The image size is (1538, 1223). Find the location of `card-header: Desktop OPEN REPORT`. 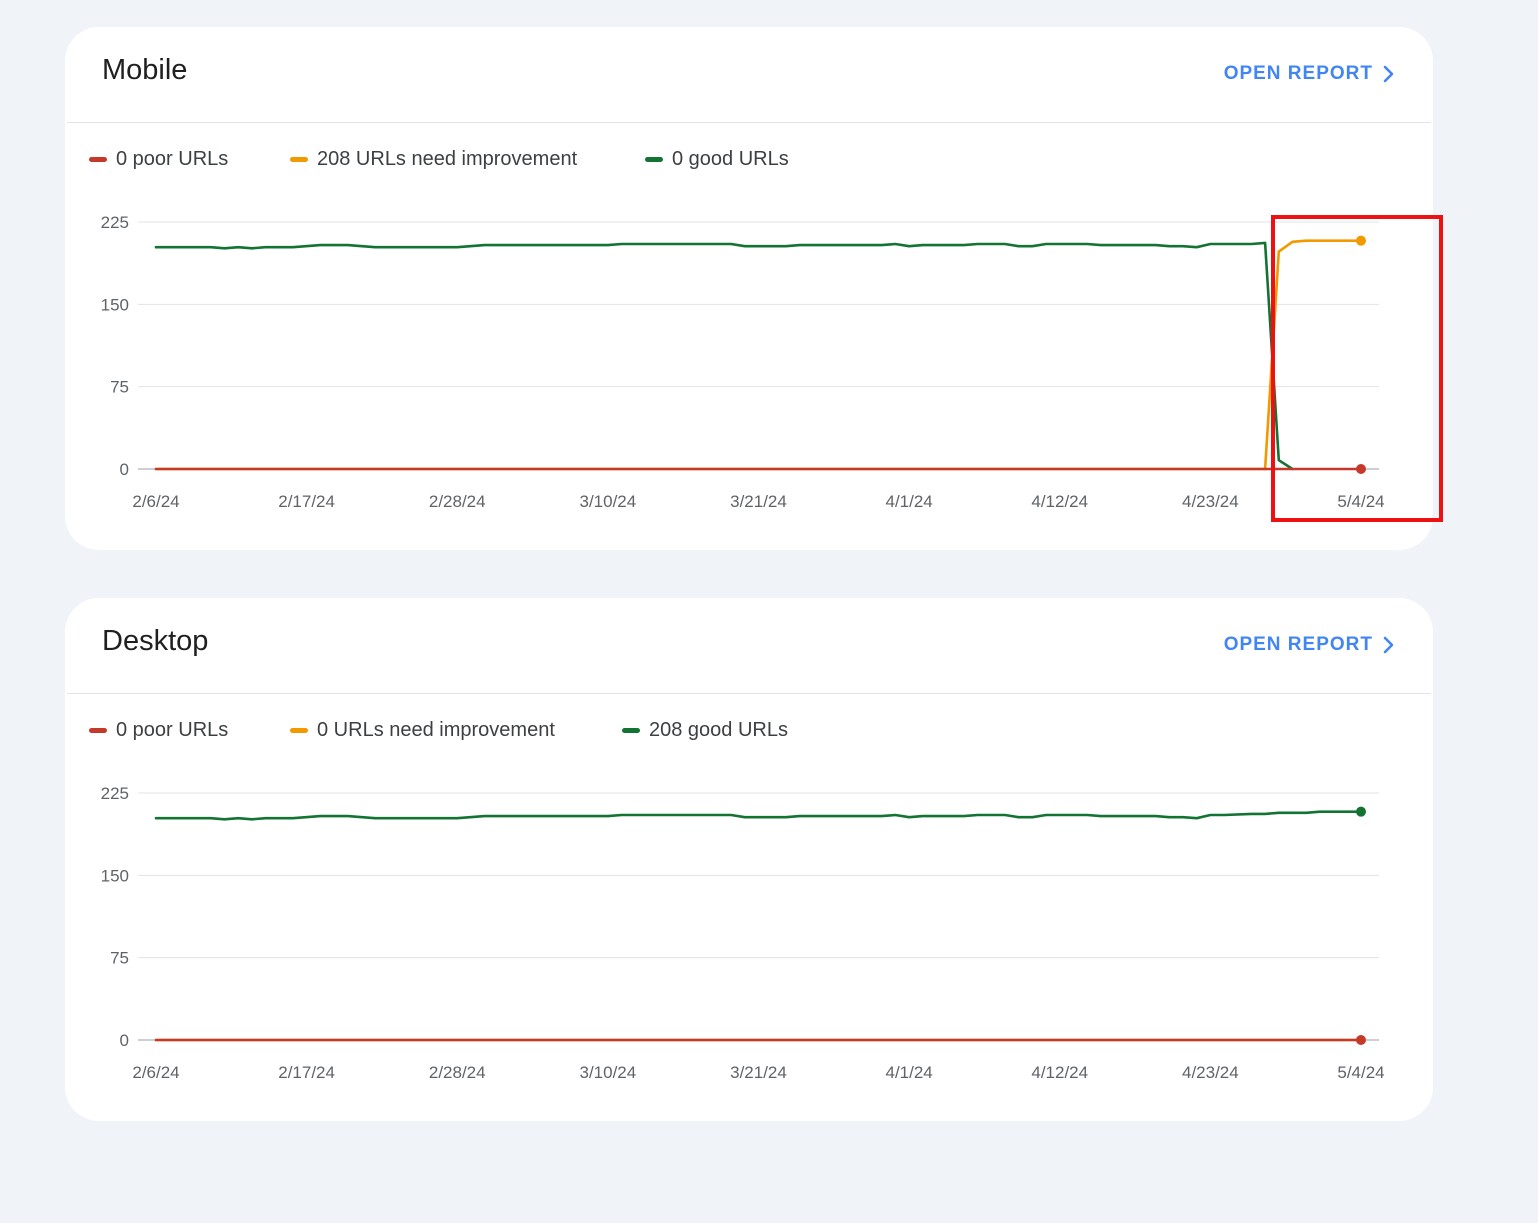

card-header: Desktop OPEN REPORT is located at coordinates (749, 646).